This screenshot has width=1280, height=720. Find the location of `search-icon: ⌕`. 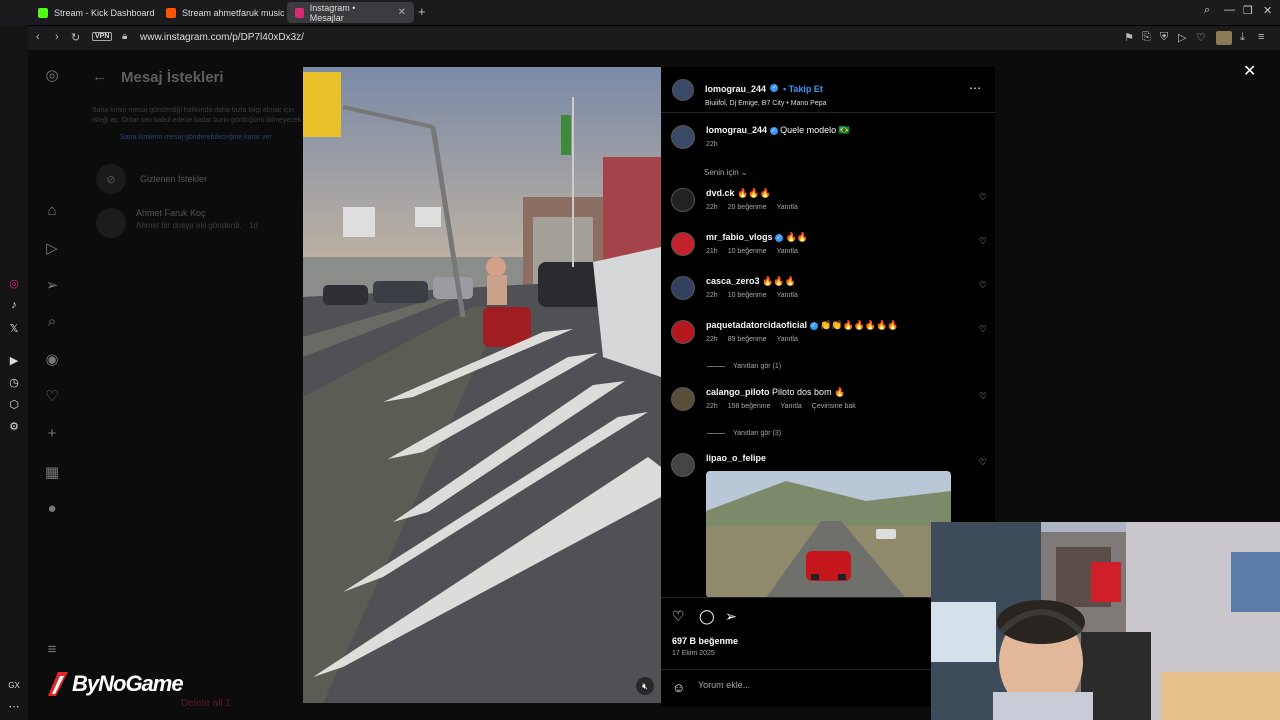

search-icon: ⌕ is located at coordinates (52, 321).